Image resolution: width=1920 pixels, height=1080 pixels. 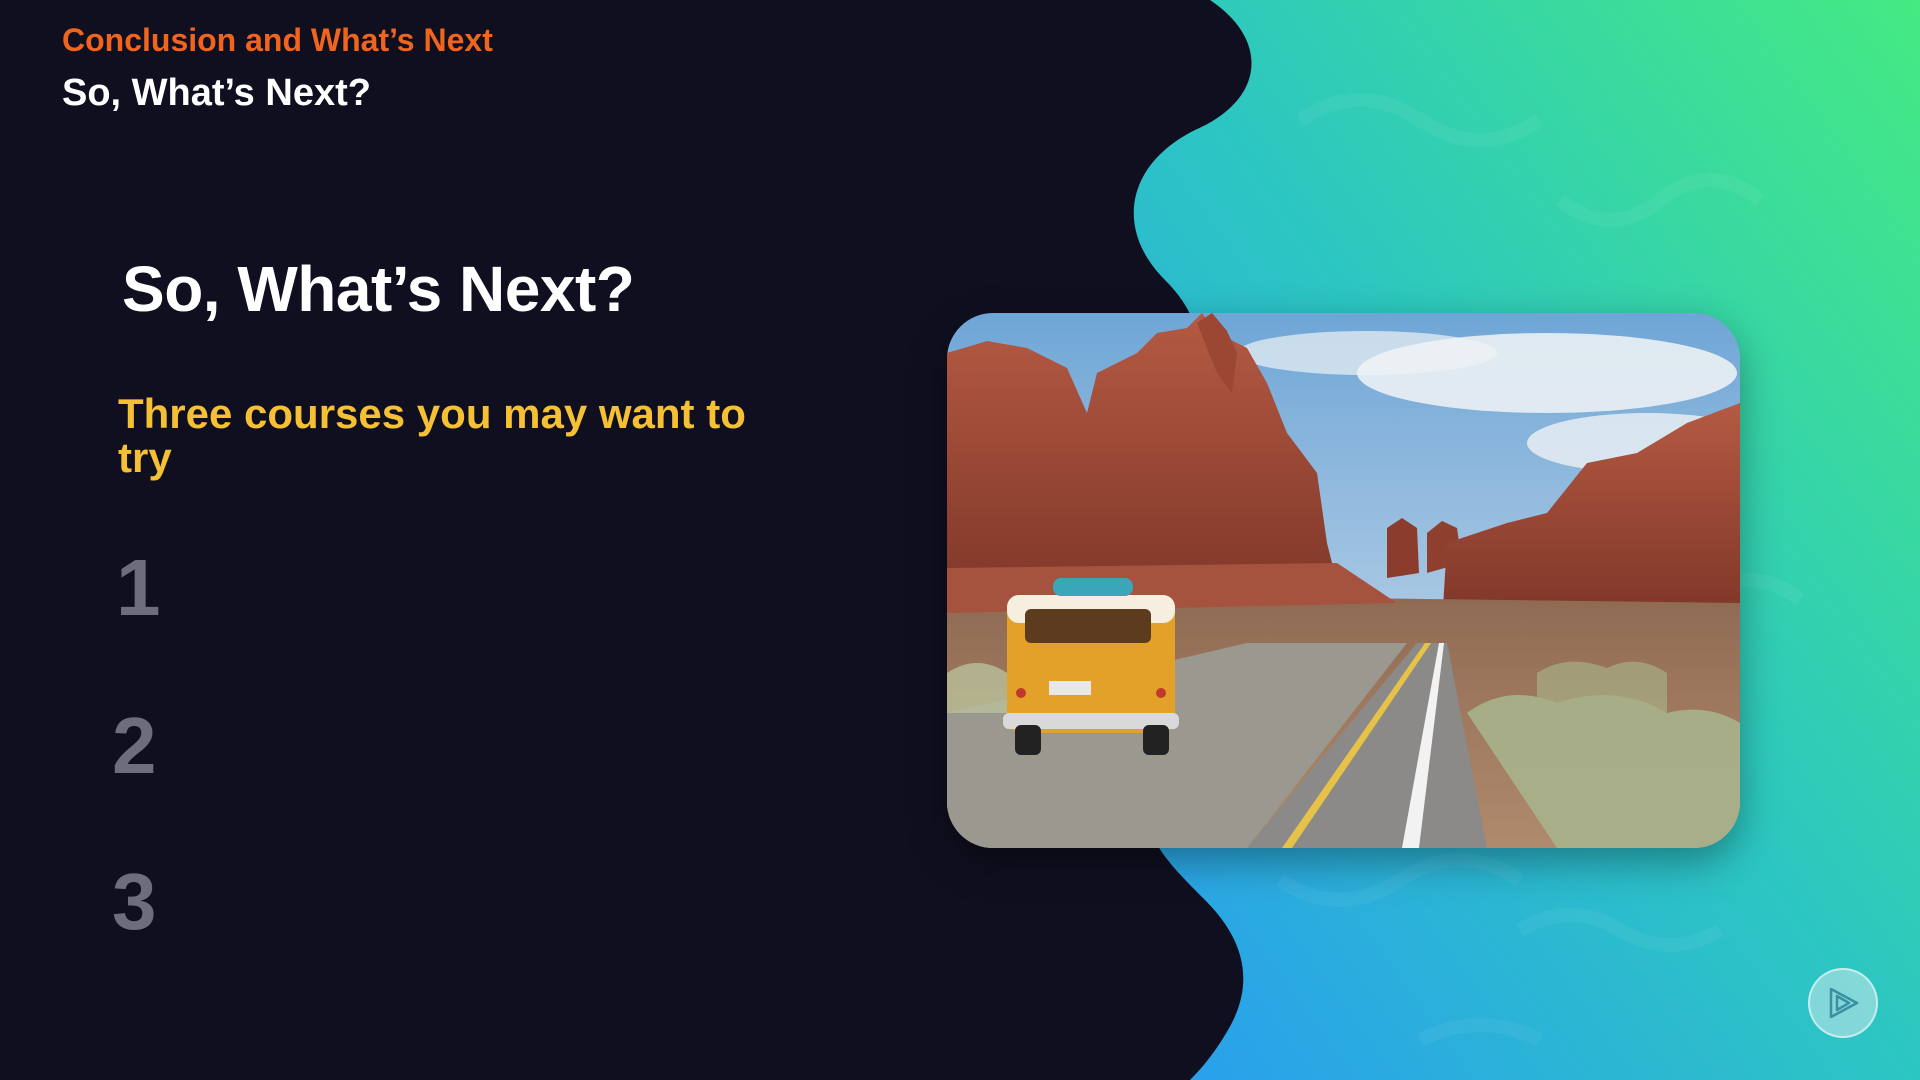 What do you see at coordinates (138, 587) in the screenshot?
I see `list-number-1: 1` at bounding box center [138, 587].